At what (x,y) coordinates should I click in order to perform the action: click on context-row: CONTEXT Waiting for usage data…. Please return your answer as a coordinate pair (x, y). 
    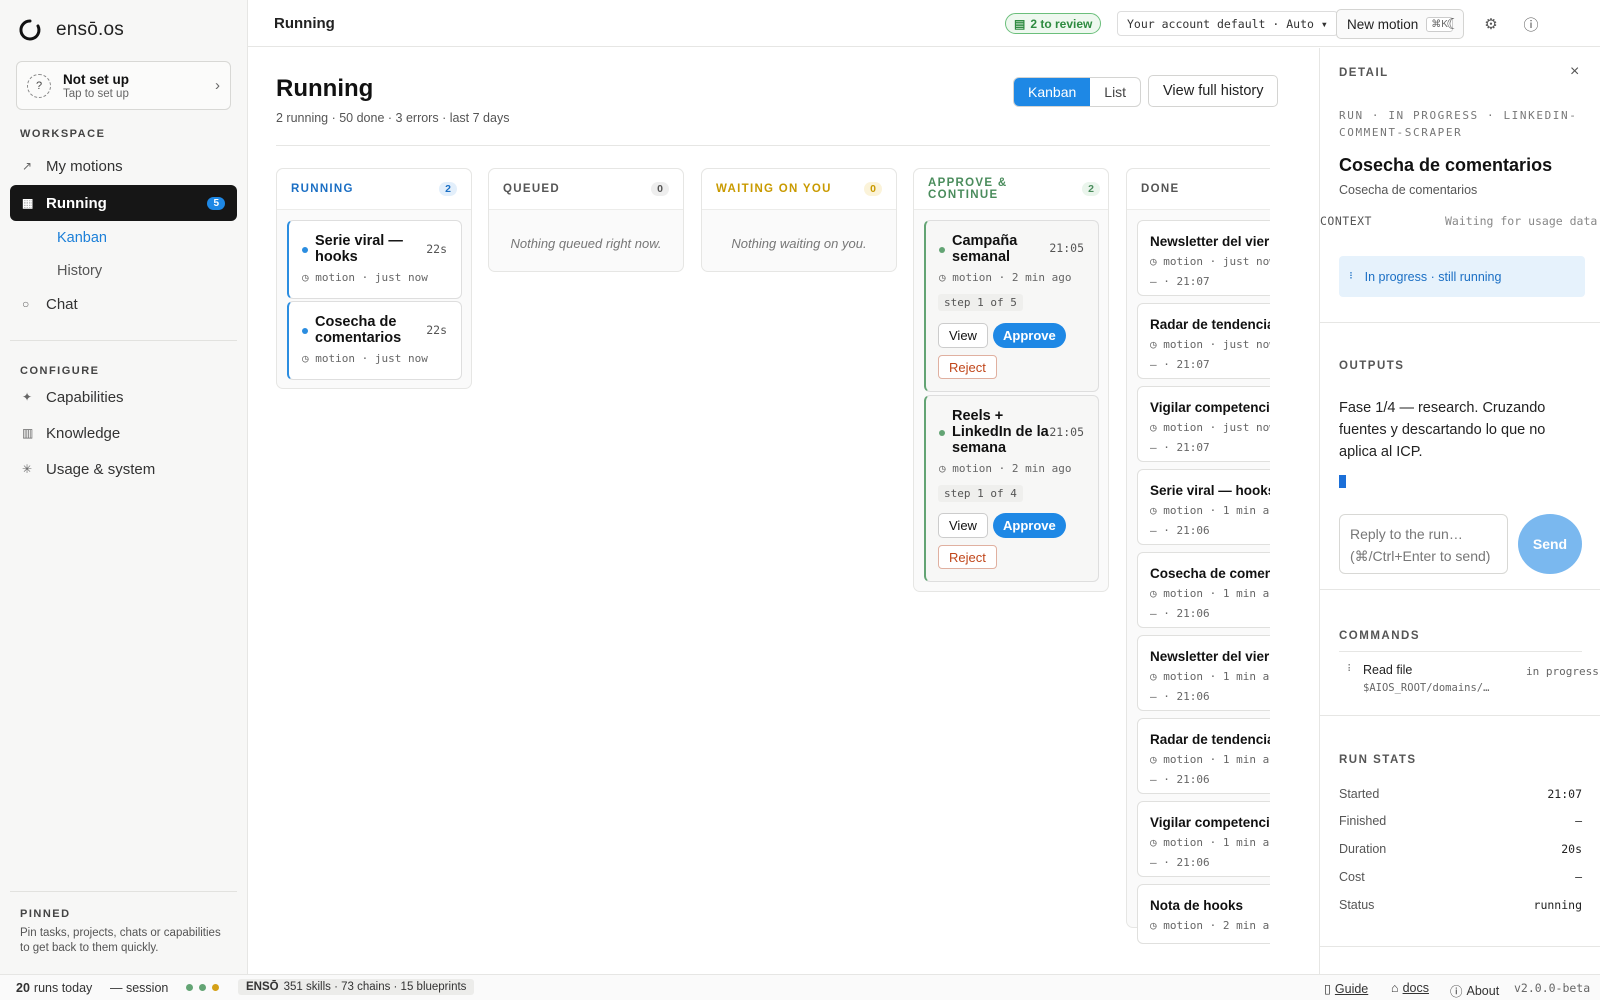
    Looking at the image, I should click on (1460, 221).